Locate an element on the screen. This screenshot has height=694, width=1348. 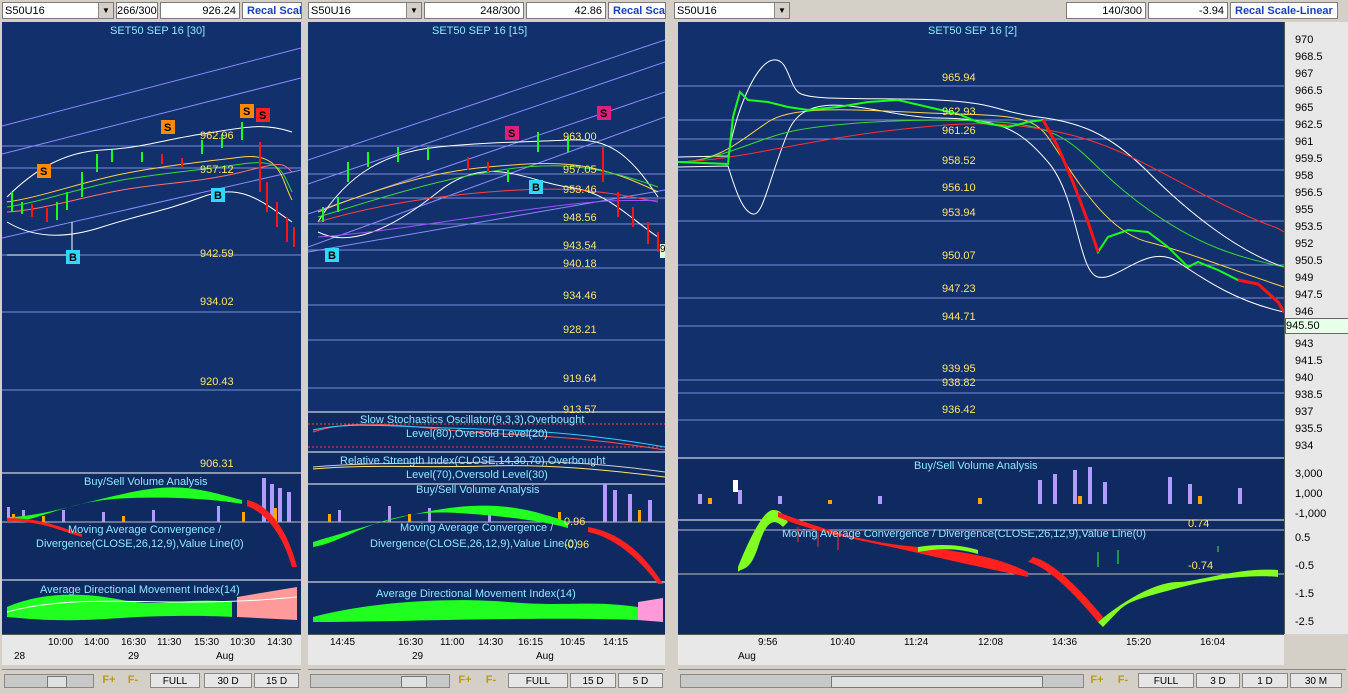
time-label: 10:40 is located at coordinates (843, 642).